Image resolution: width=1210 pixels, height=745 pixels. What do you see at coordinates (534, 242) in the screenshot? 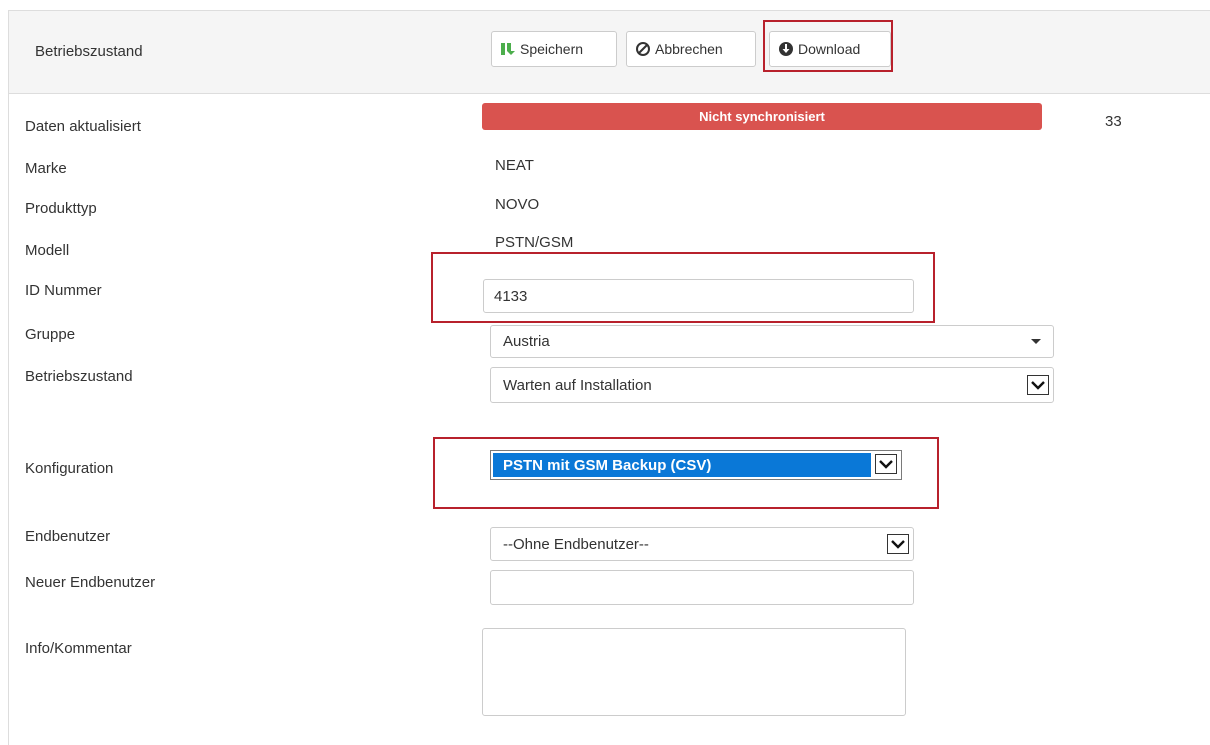
I see `model-value: PSTN/GSM` at bounding box center [534, 242].